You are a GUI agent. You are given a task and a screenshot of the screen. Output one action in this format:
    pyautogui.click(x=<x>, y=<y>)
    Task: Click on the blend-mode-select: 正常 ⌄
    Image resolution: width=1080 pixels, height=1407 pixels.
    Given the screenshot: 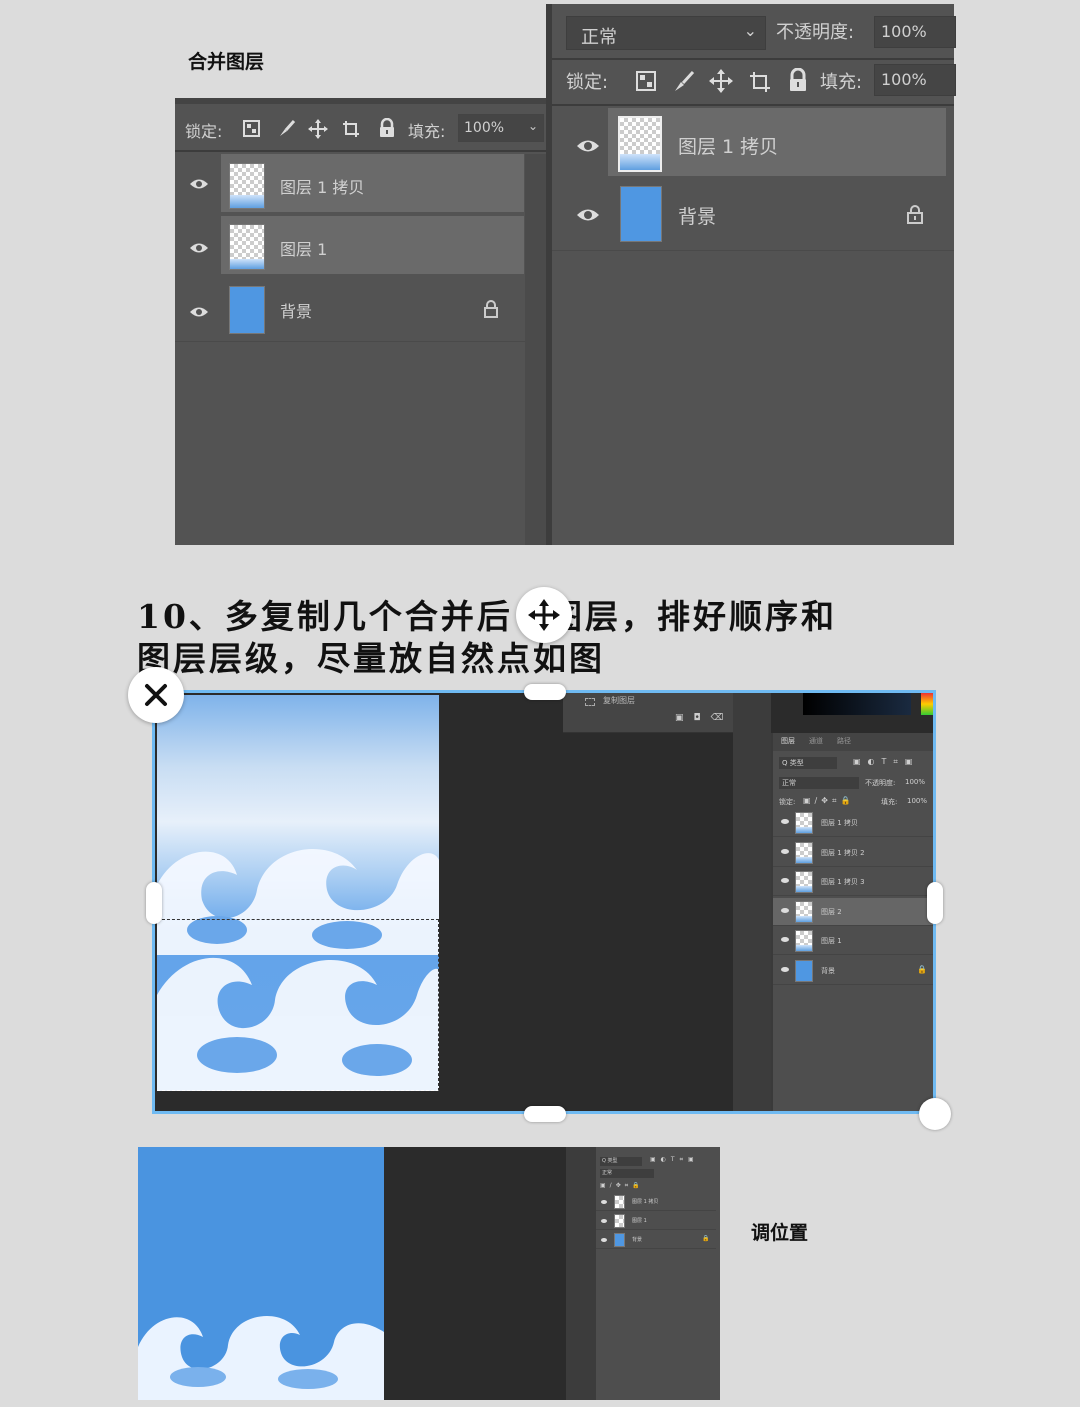 What is the action you would take?
    pyautogui.click(x=666, y=33)
    